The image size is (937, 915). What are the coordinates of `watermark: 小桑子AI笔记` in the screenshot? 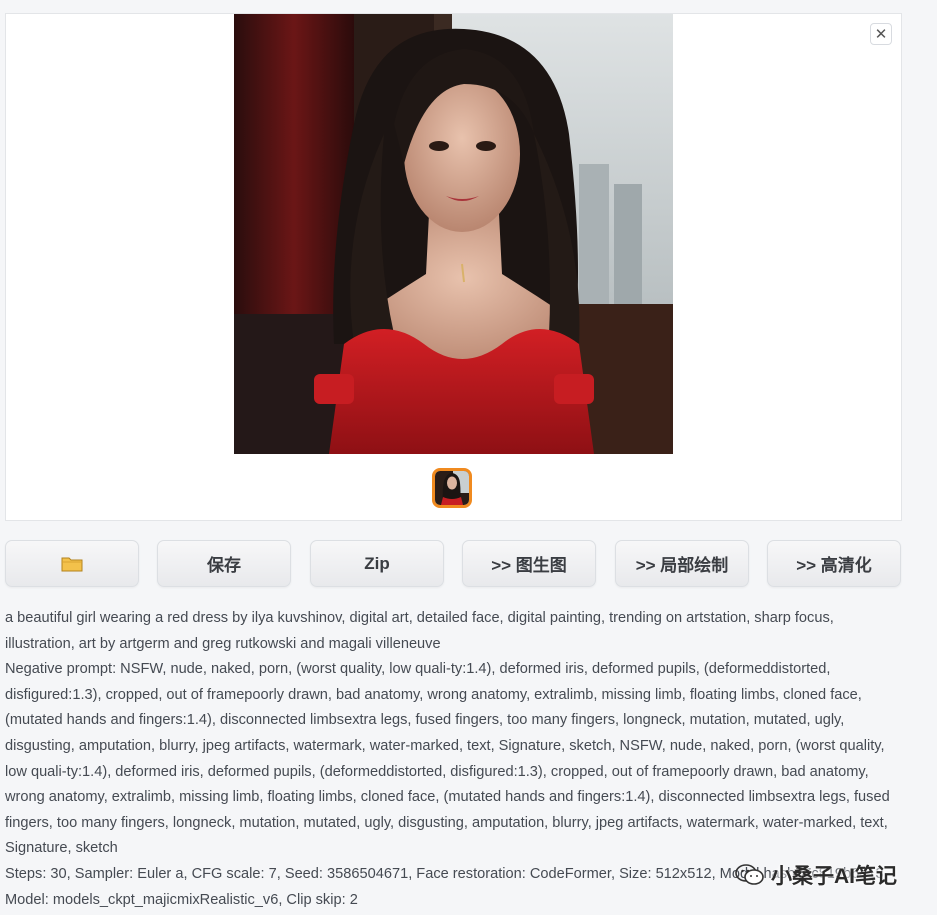 It's located at (816, 875).